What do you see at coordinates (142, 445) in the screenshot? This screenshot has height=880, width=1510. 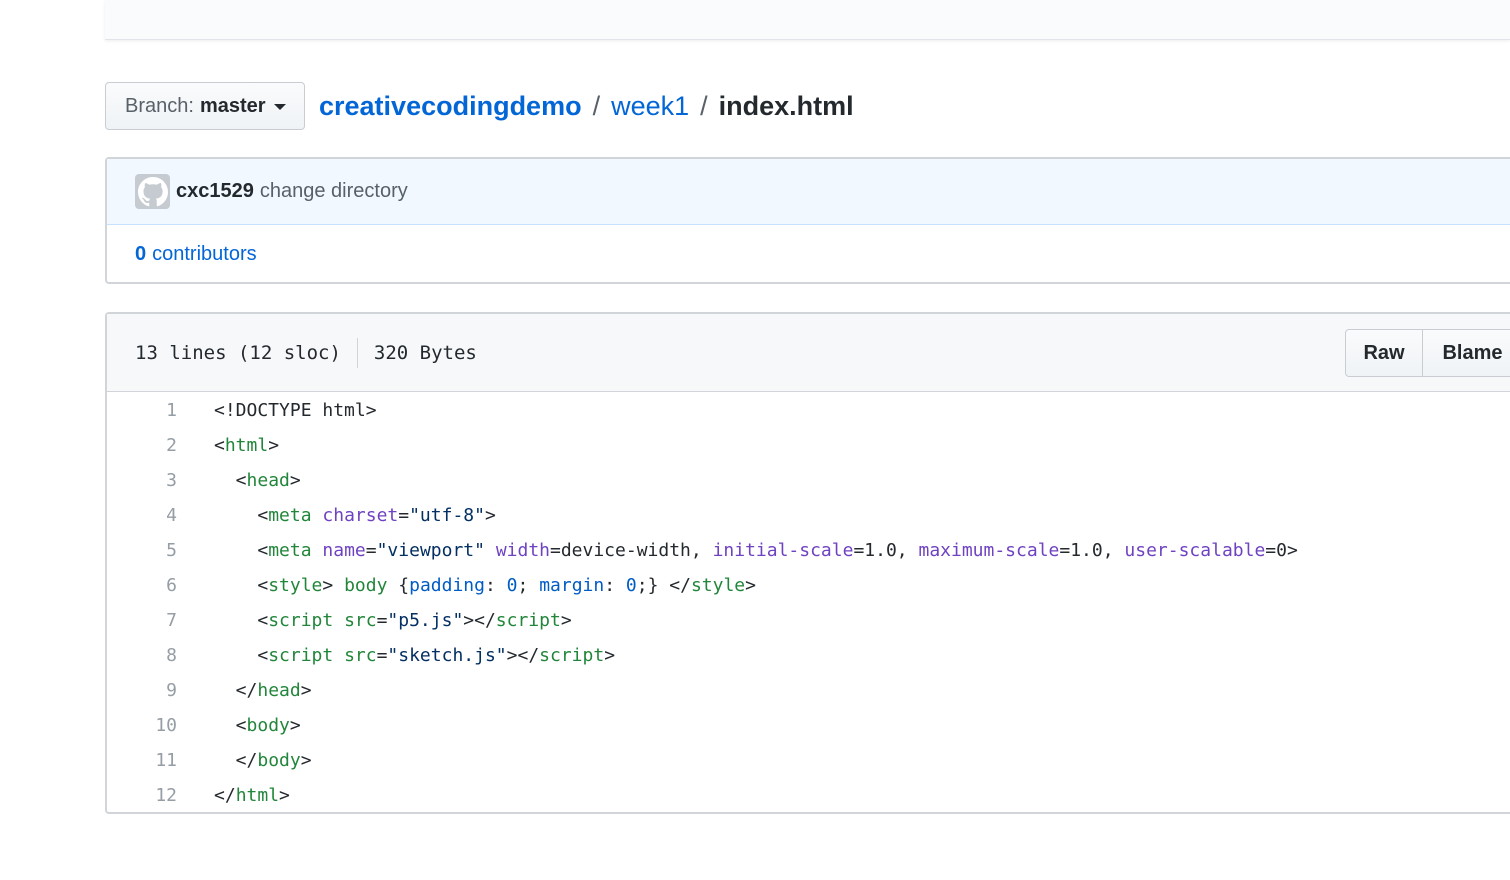 I see `line-number: 2` at bounding box center [142, 445].